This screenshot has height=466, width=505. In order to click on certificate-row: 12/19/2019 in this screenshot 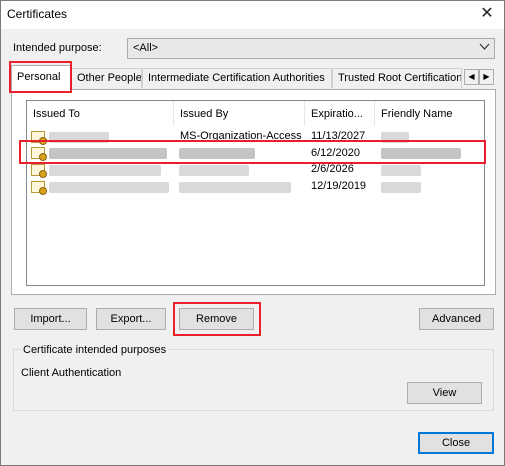, I will do `click(255, 187)`.